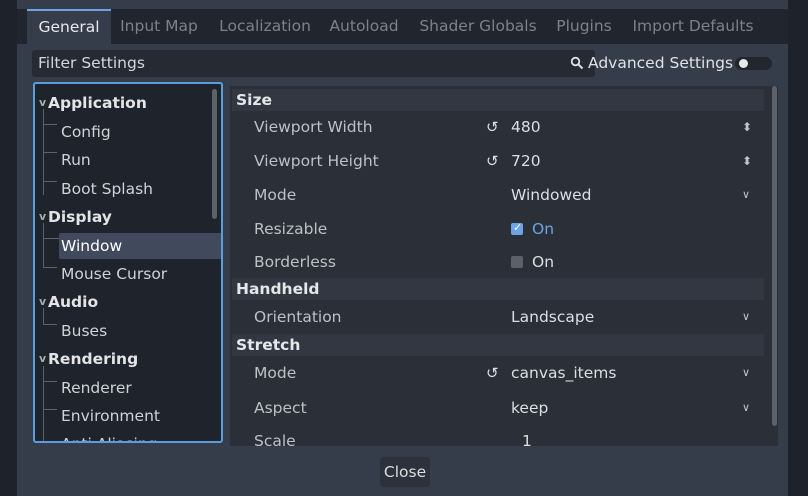 The height and width of the screenshot is (496, 808). What do you see at coordinates (91, 63) in the screenshot?
I see `filter-placeholder: Filter Settings` at bounding box center [91, 63].